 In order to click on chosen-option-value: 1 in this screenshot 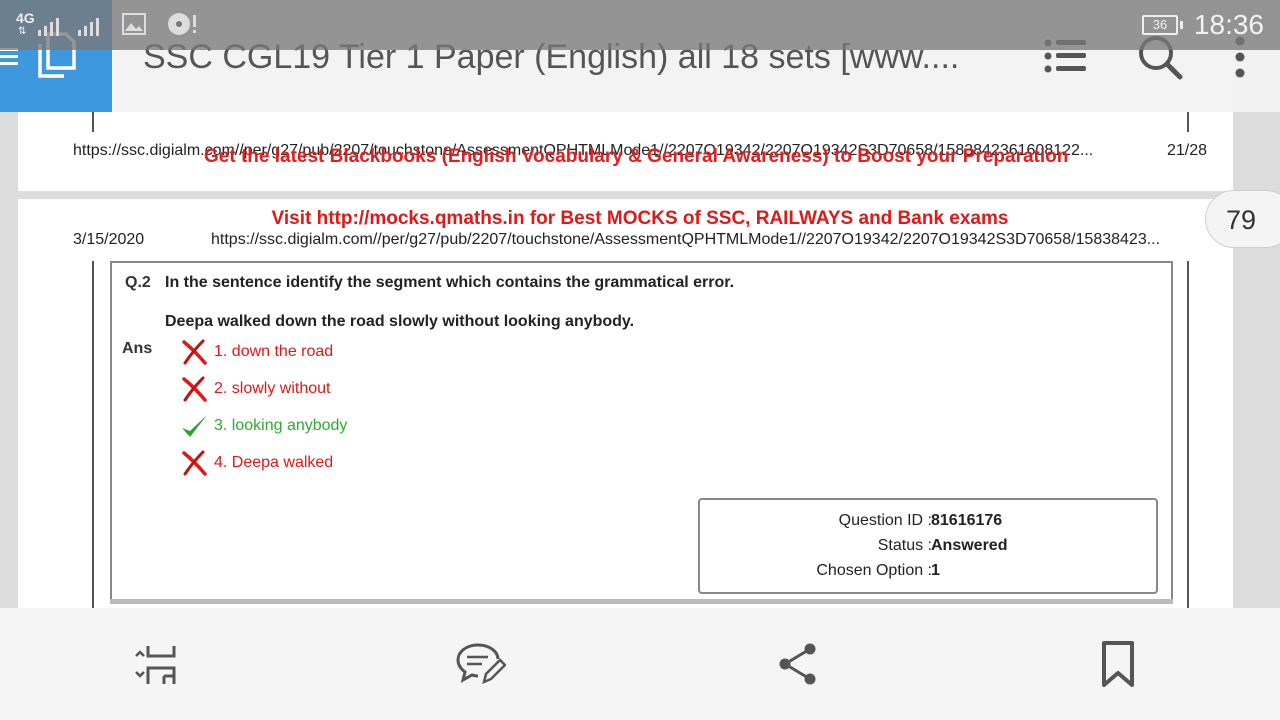, I will do `click(935, 570)`.